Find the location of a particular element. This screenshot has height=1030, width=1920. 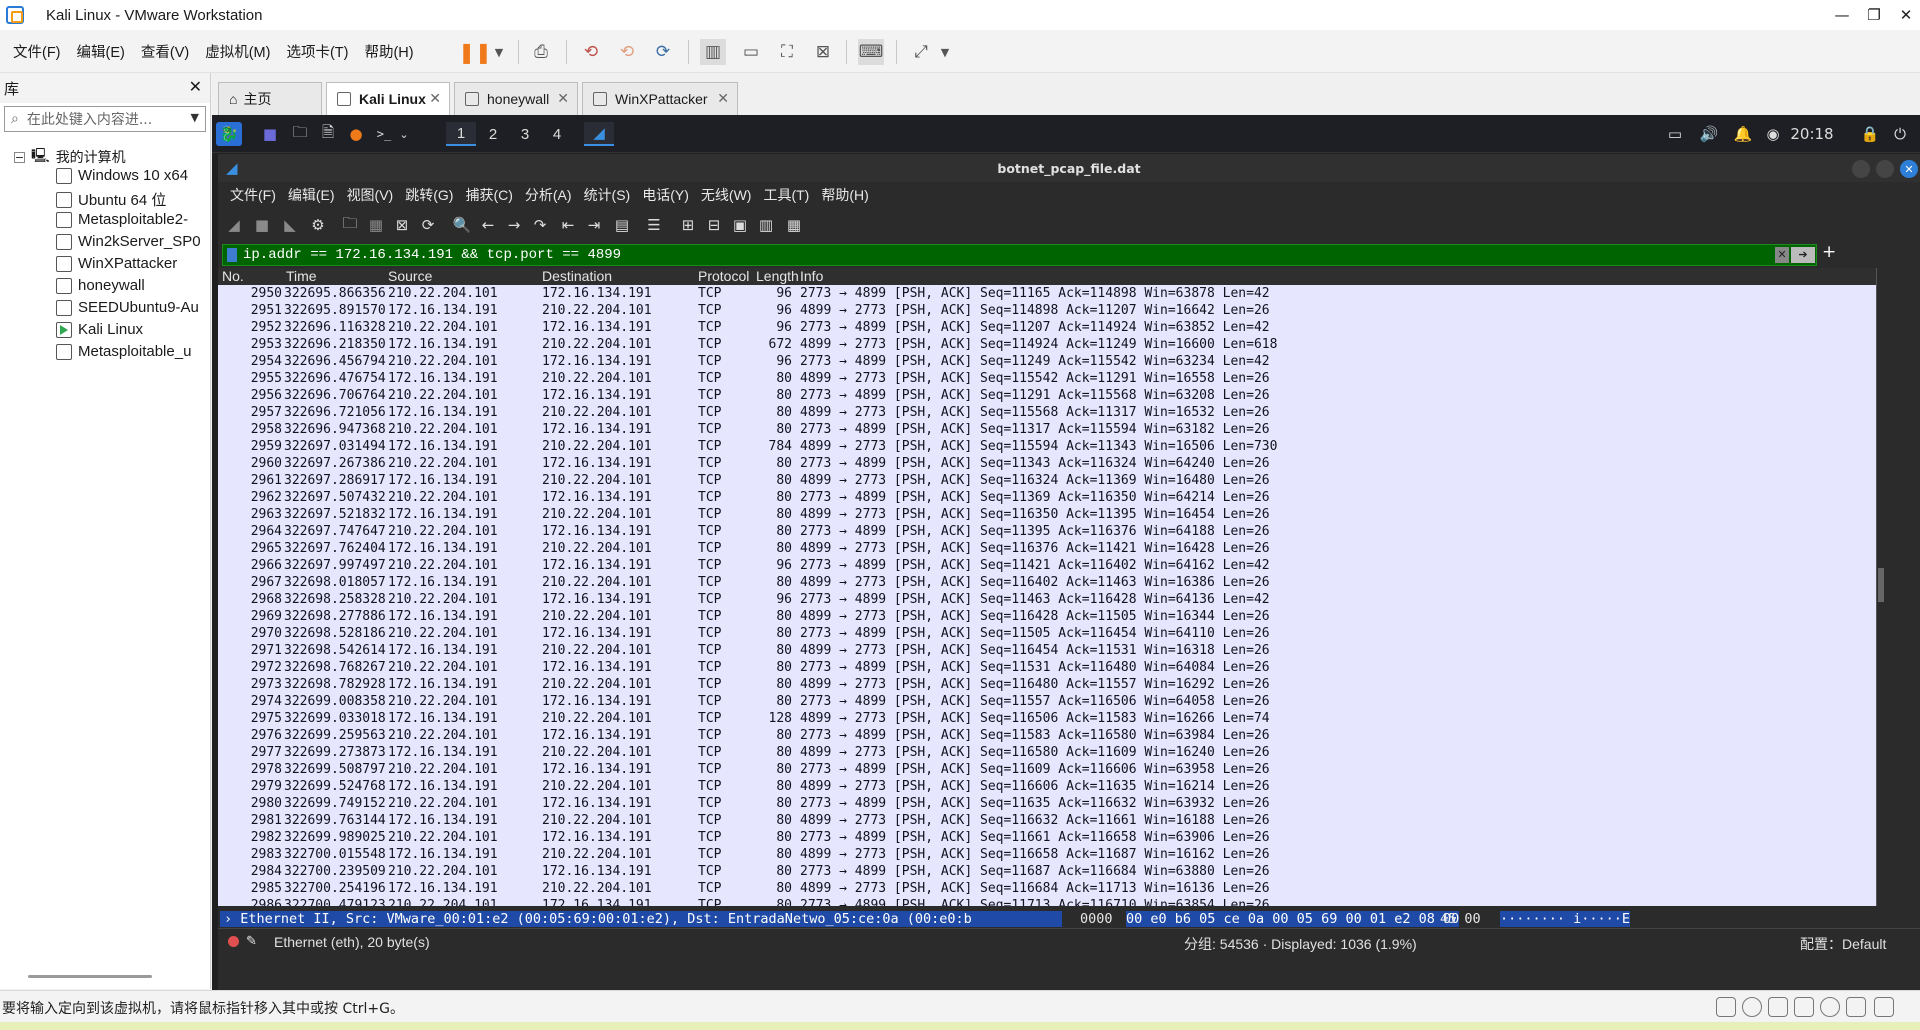

col-time: Time is located at coordinates (301, 276).